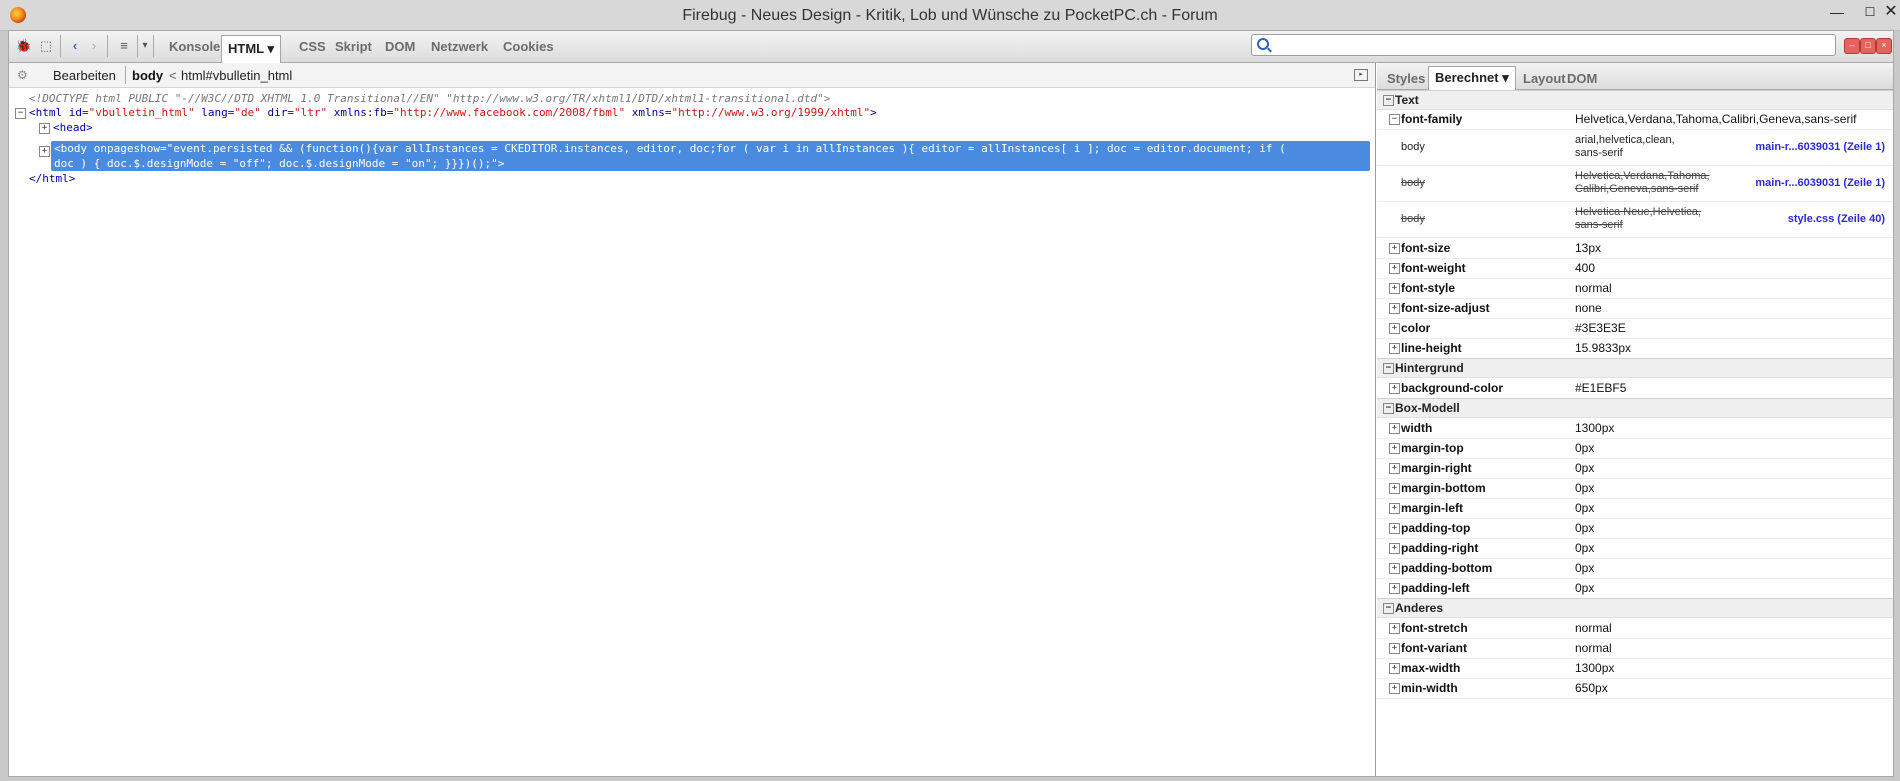 The width and height of the screenshot is (1900, 781). What do you see at coordinates (1852, 46) in the screenshot?
I see `minimize-firebug-icon: –` at bounding box center [1852, 46].